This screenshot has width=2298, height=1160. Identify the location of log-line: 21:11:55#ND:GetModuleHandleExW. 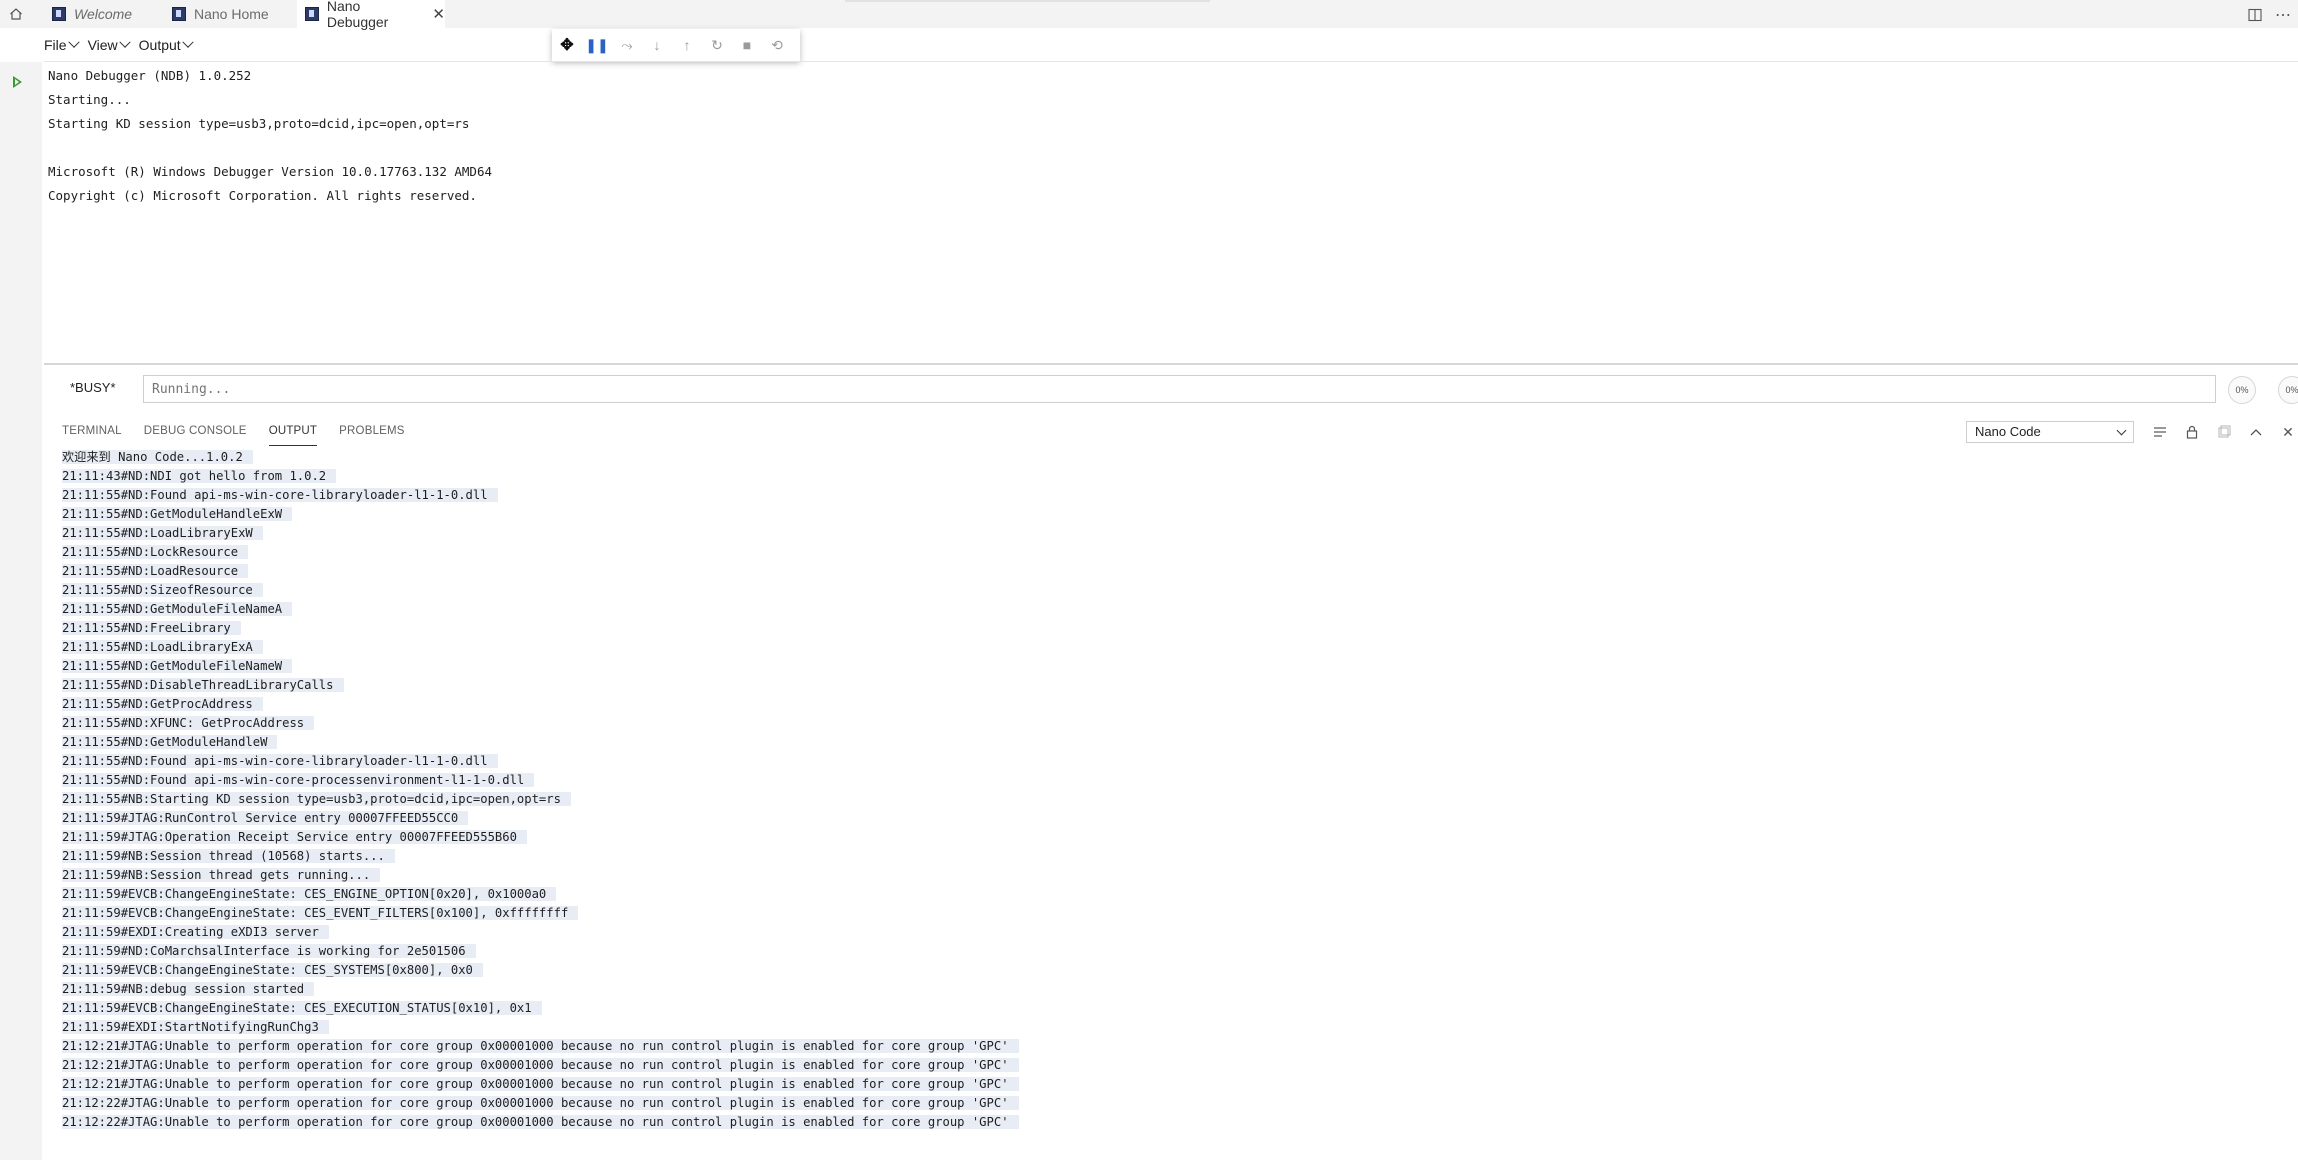
(1172, 513).